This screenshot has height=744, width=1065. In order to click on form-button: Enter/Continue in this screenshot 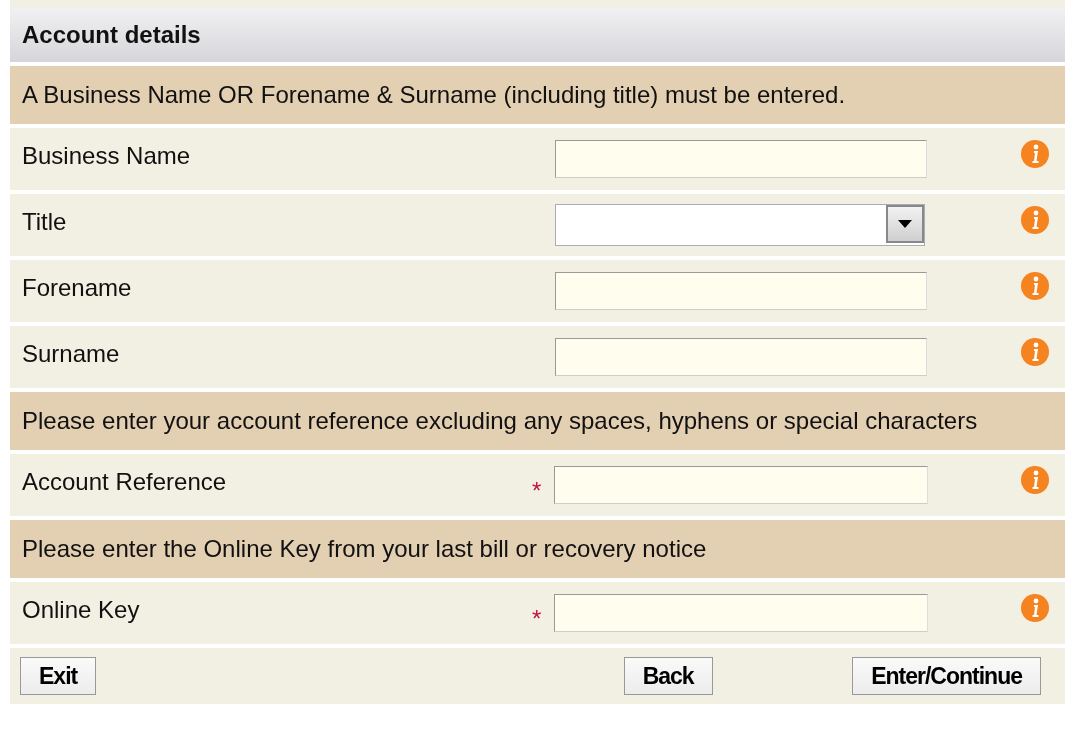, I will do `click(946, 676)`.